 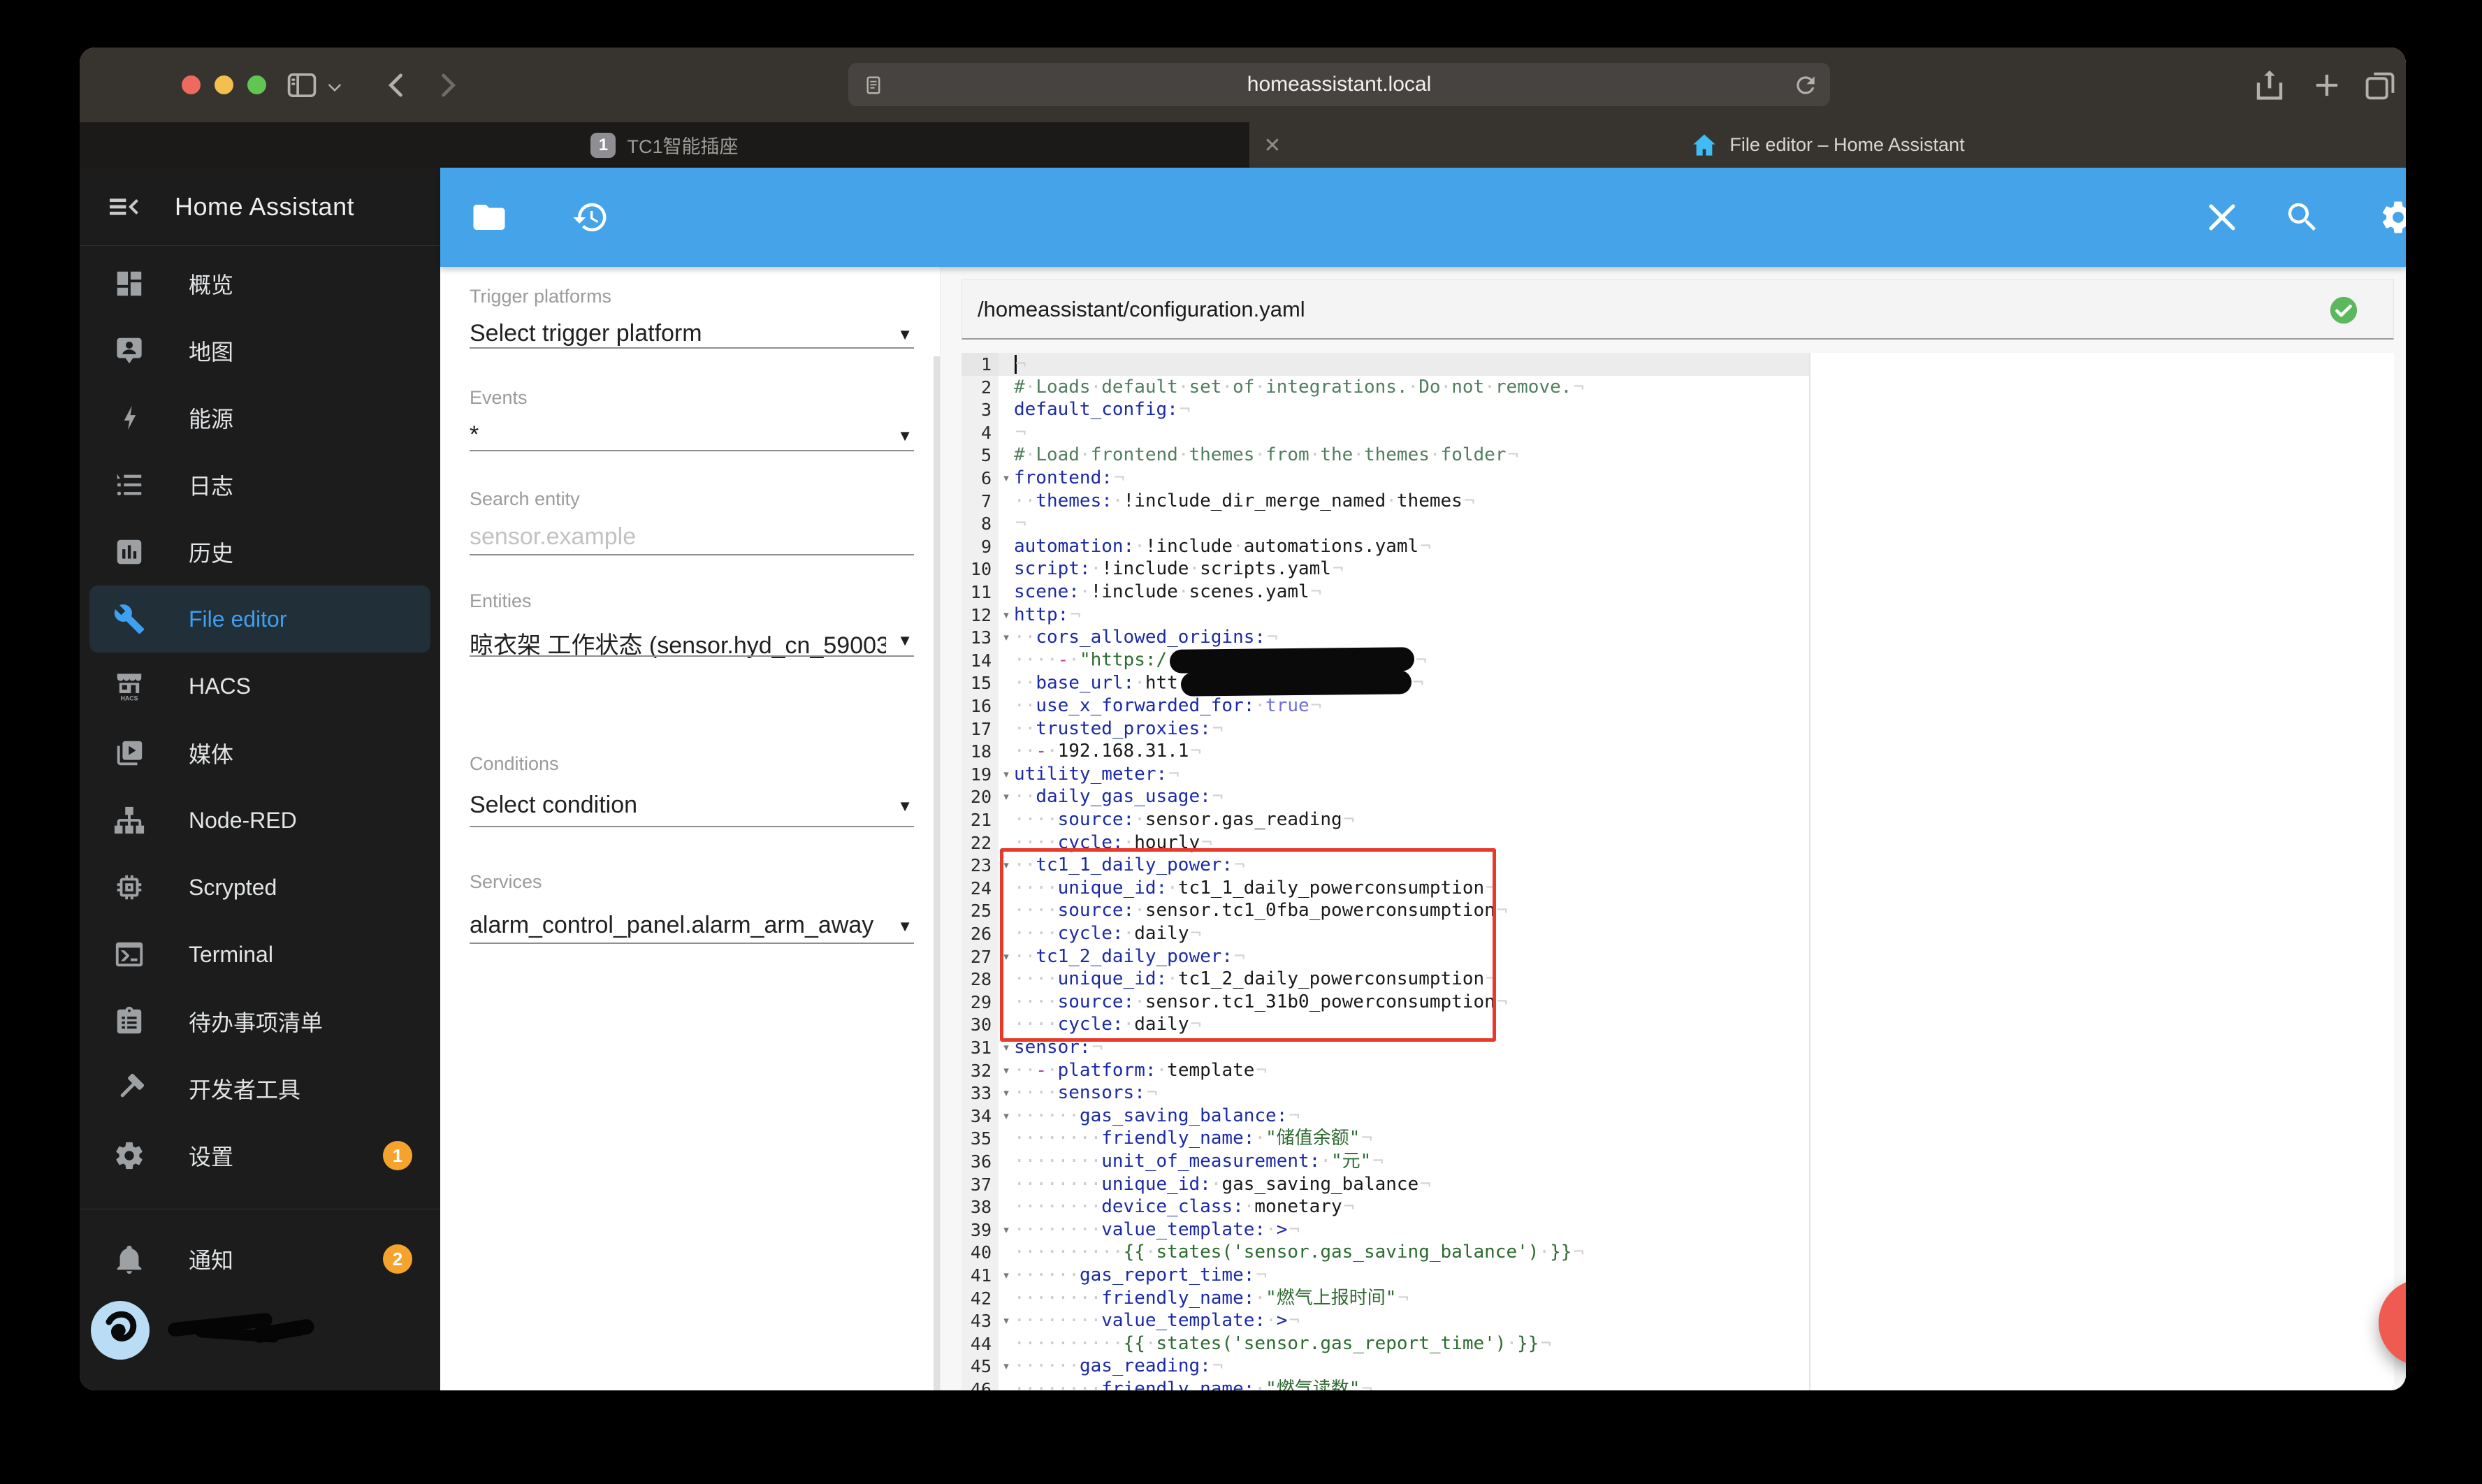 What do you see at coordinates (1677, 592) in the screenshot?
I see `code-line: 11 scene:·!include·scenes.yaml¬` at bounding box center [1677, 592].